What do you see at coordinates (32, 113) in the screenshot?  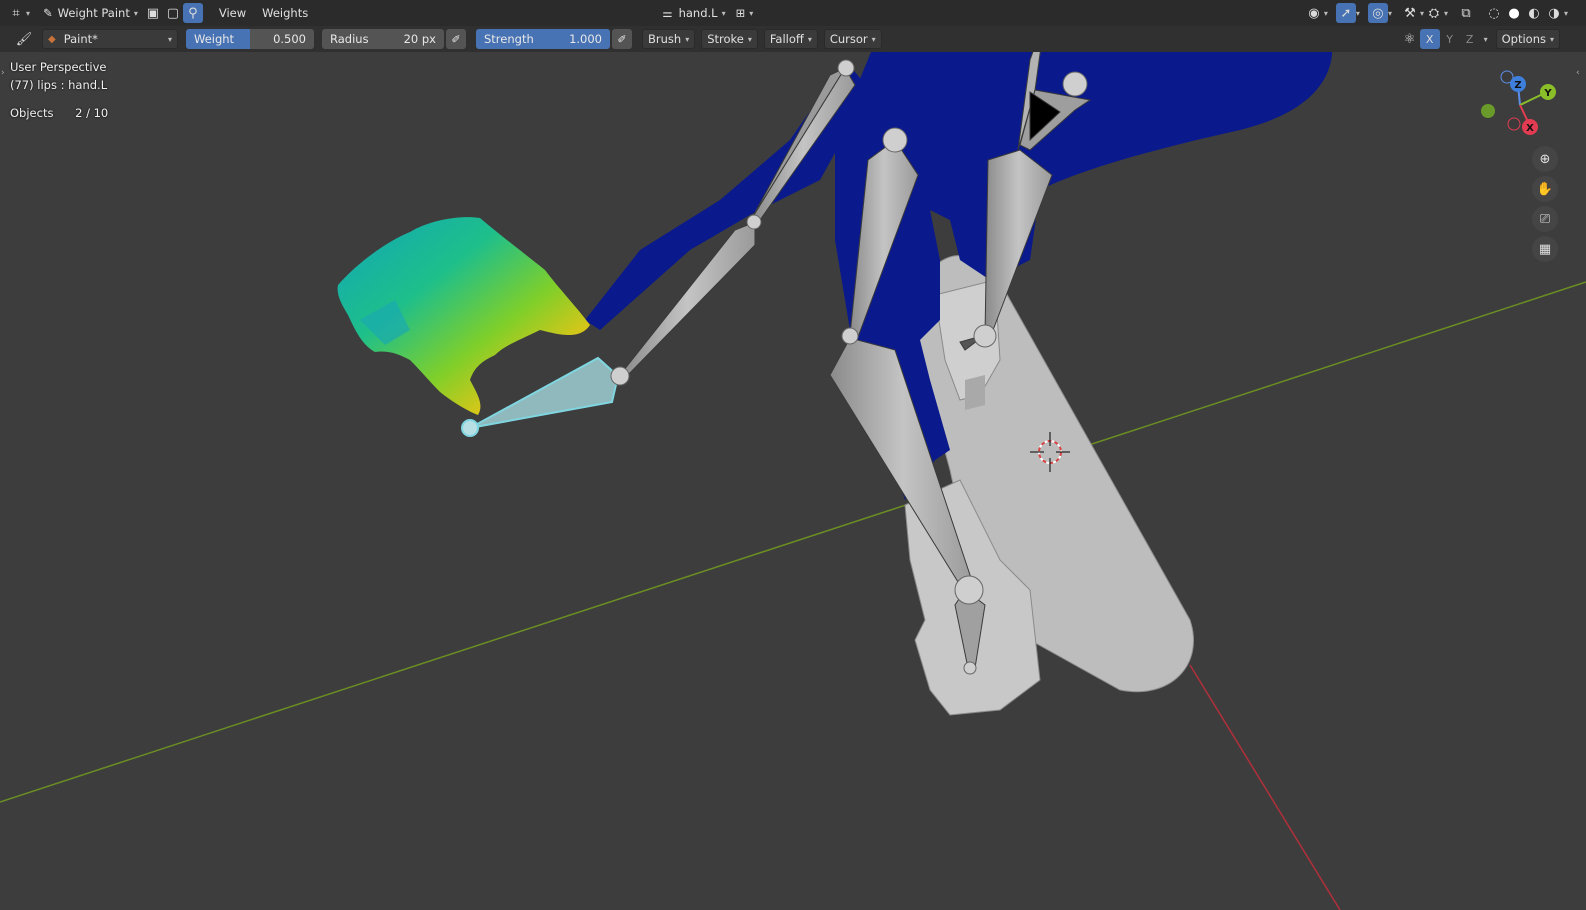 I see `objects-label: Objects` at bounding box center [32, 113].